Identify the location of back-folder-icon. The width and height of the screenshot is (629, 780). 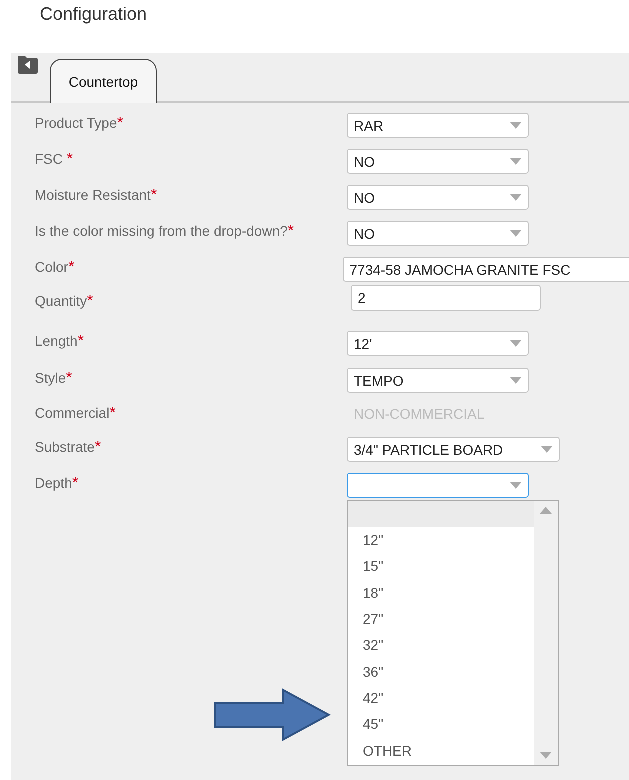
(28, 65).